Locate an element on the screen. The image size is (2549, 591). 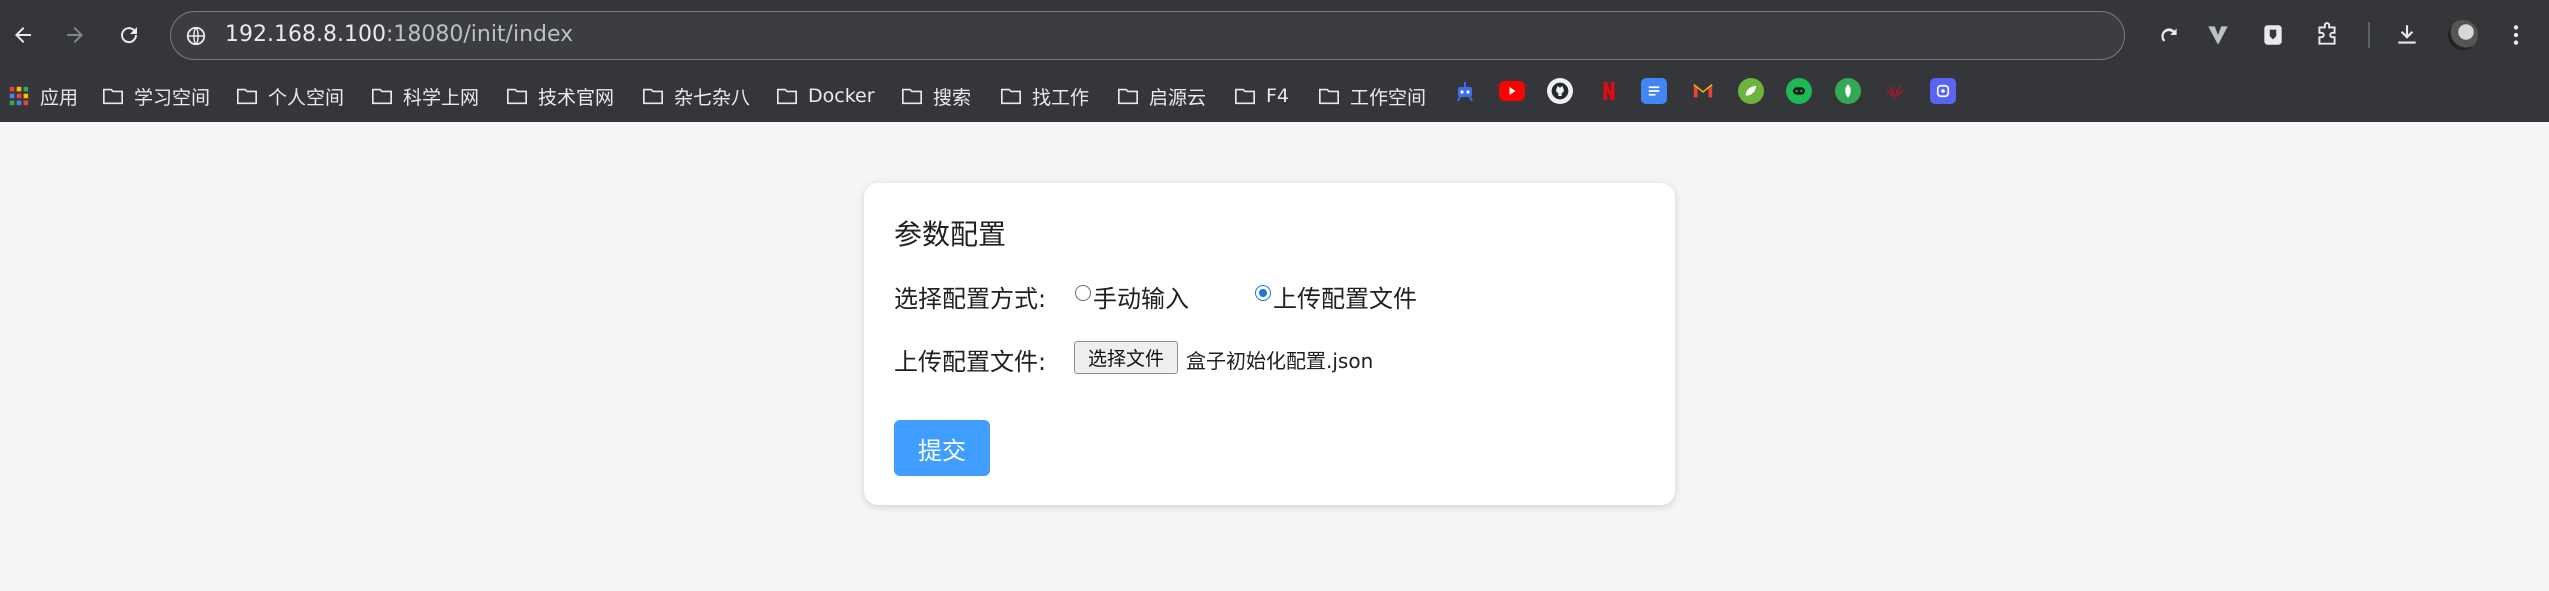
bookmark-folder: 技术官网 is located at coordinates (560, 96).